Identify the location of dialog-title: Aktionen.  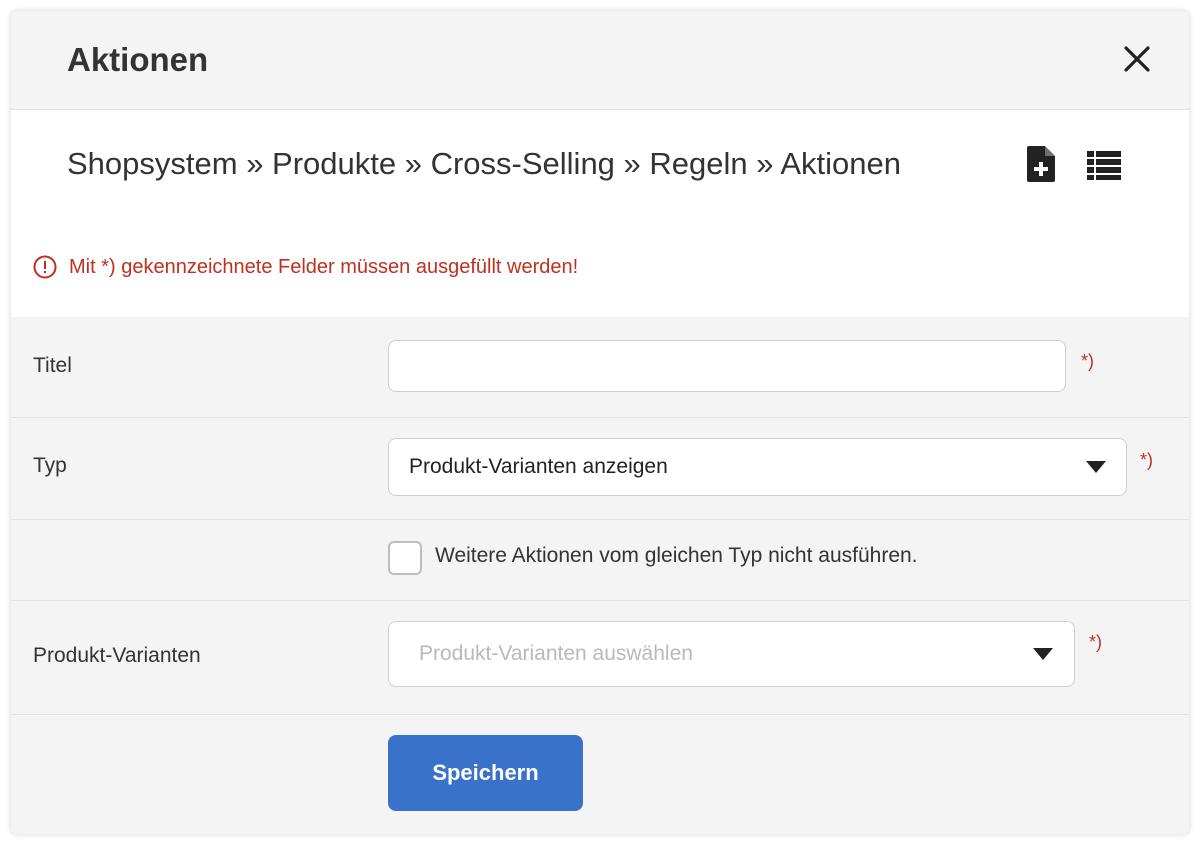
(138, 59).